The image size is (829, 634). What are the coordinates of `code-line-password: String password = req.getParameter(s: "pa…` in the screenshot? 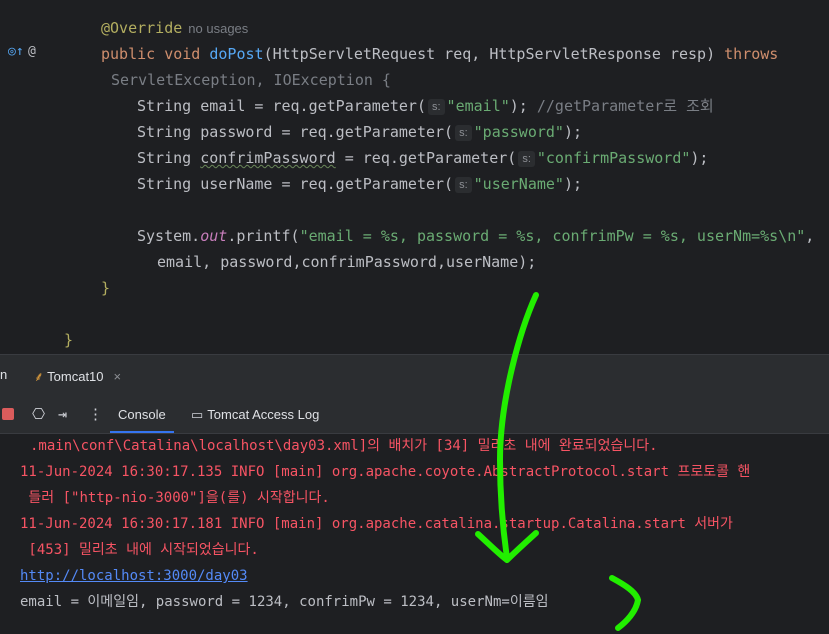 It's located at (360, 132).